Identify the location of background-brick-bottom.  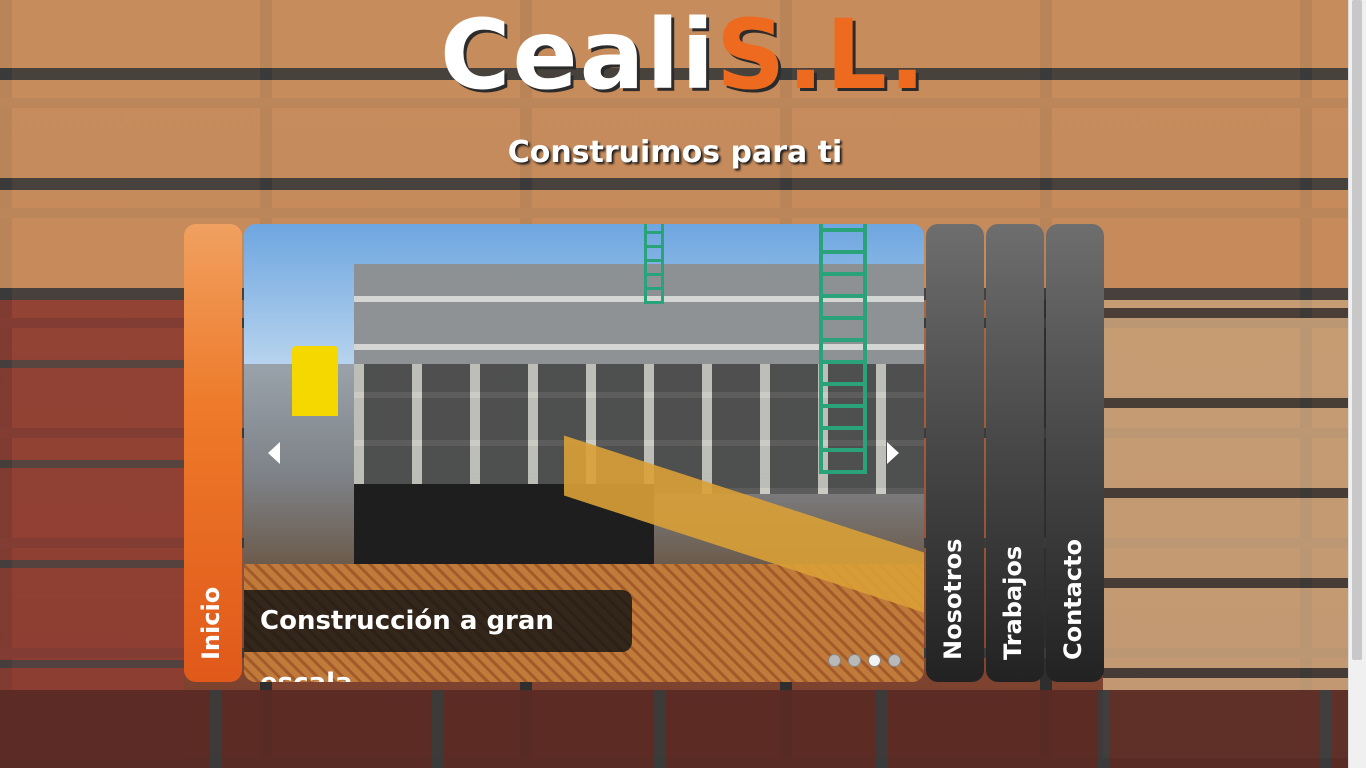
(674, 729).